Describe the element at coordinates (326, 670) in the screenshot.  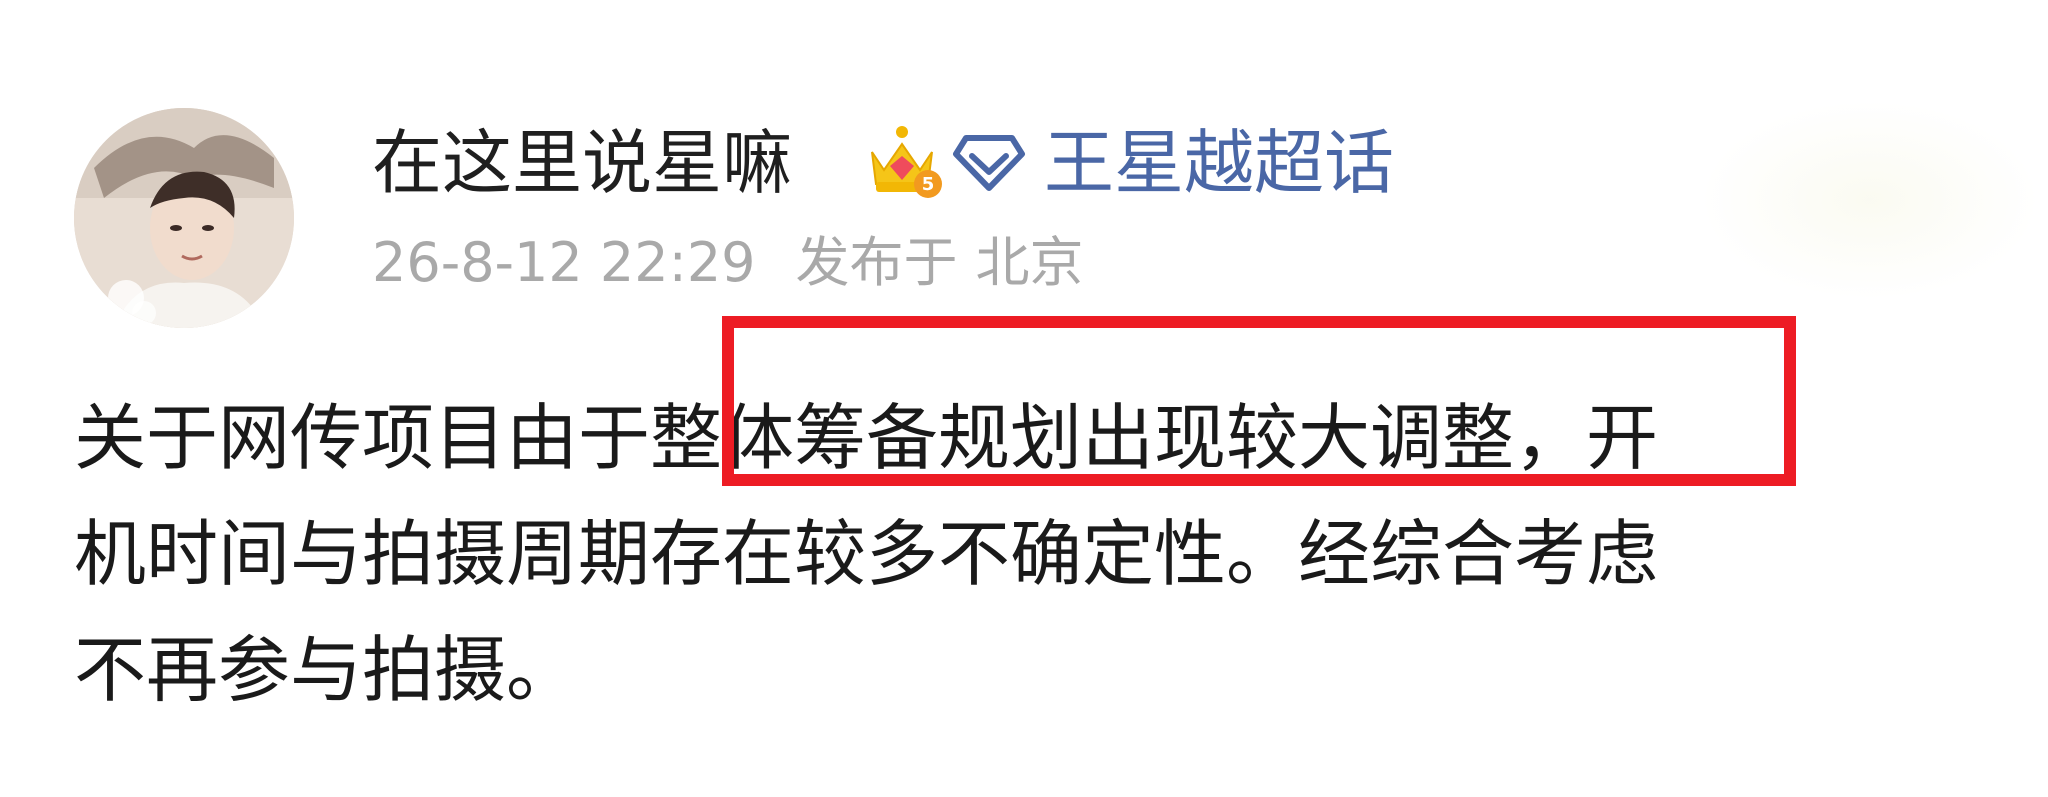
I see `content-line: 不再参与拍摄。` at that location.